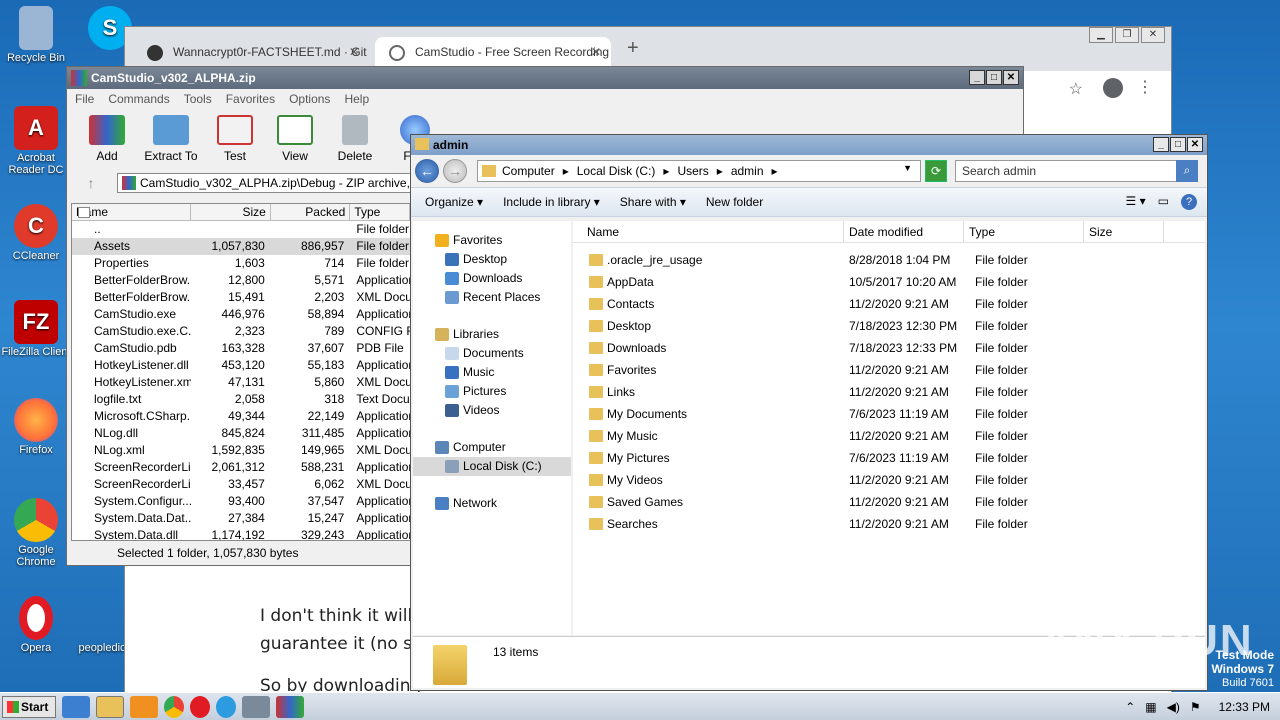 This screenshot has height=720, width=1280. Describe the element at coordinates (36, 533) in the screenshot. I see `chrome-shortcut: Google Chrome` at that location.